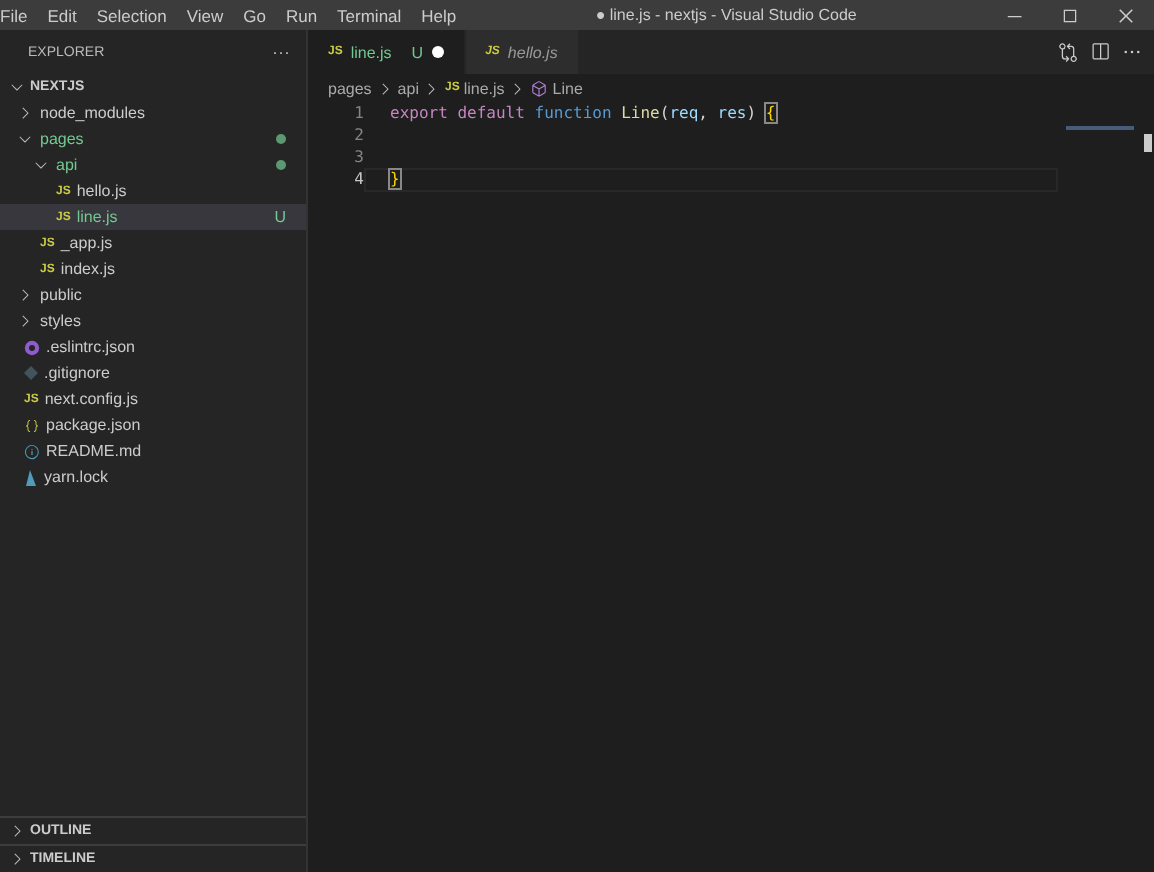  I want to click on menu-item: Terminal, so click(369, 15).